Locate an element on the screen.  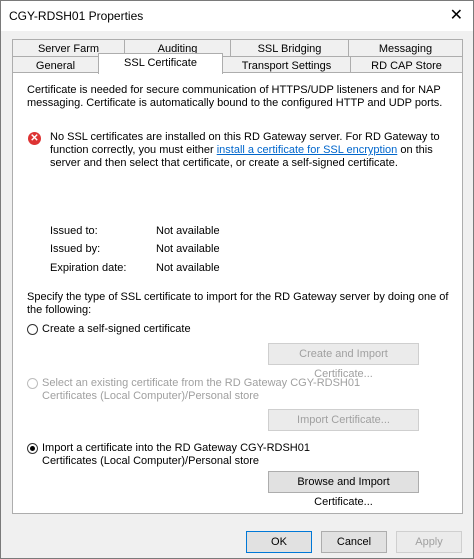
close-icon: ✕ is located at coordinates (456, 15).